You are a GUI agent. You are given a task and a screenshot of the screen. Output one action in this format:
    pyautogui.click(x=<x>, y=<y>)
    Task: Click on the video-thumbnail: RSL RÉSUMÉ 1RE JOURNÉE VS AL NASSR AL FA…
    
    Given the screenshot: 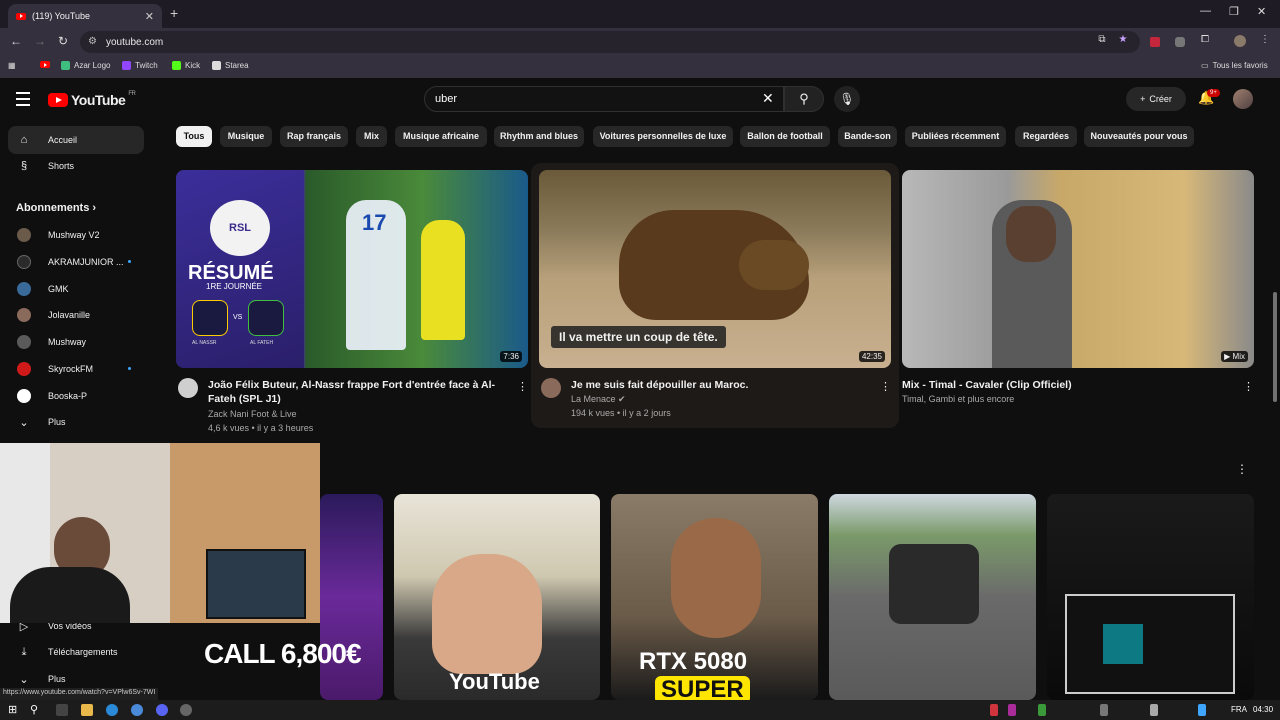 What is the action you would take?
    pyautogui.click(x=352, y=269)
    